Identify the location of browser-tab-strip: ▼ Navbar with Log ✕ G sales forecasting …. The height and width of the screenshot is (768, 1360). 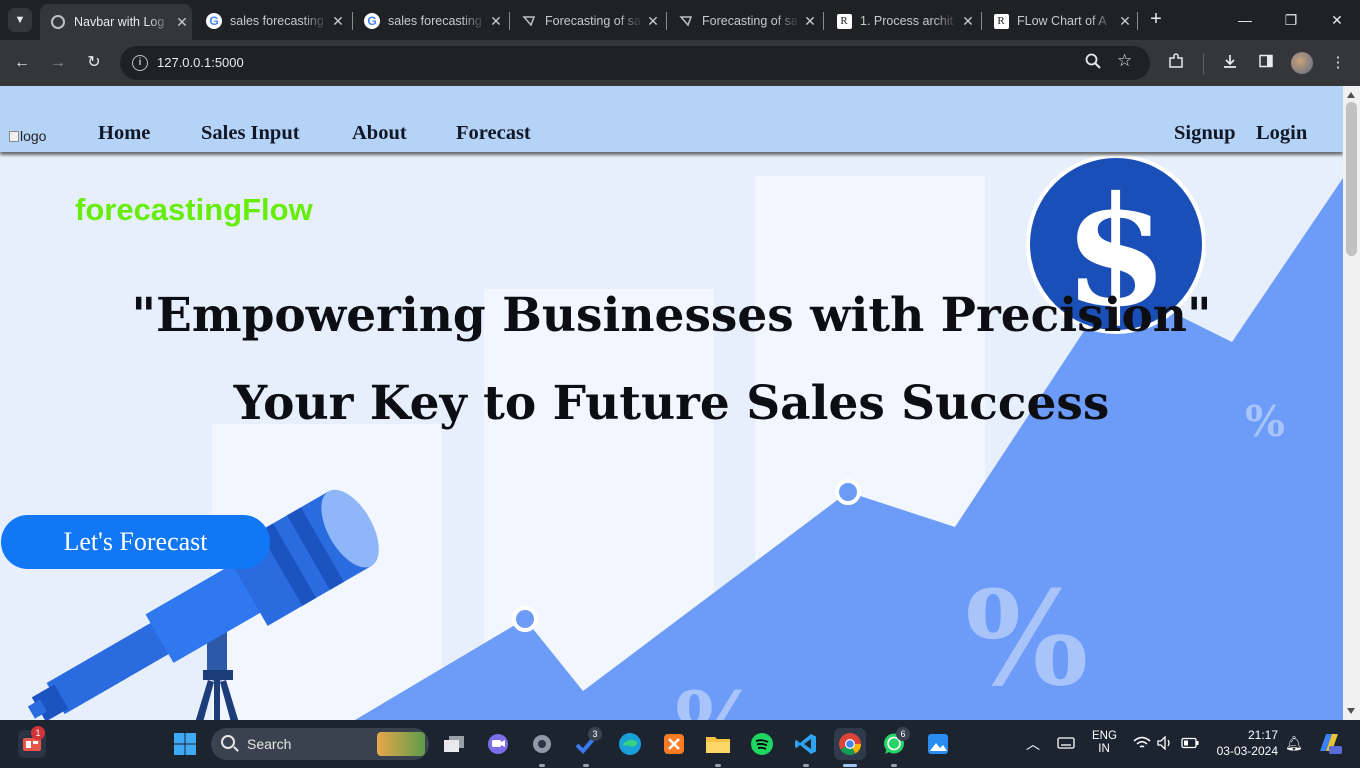
(680, 20).